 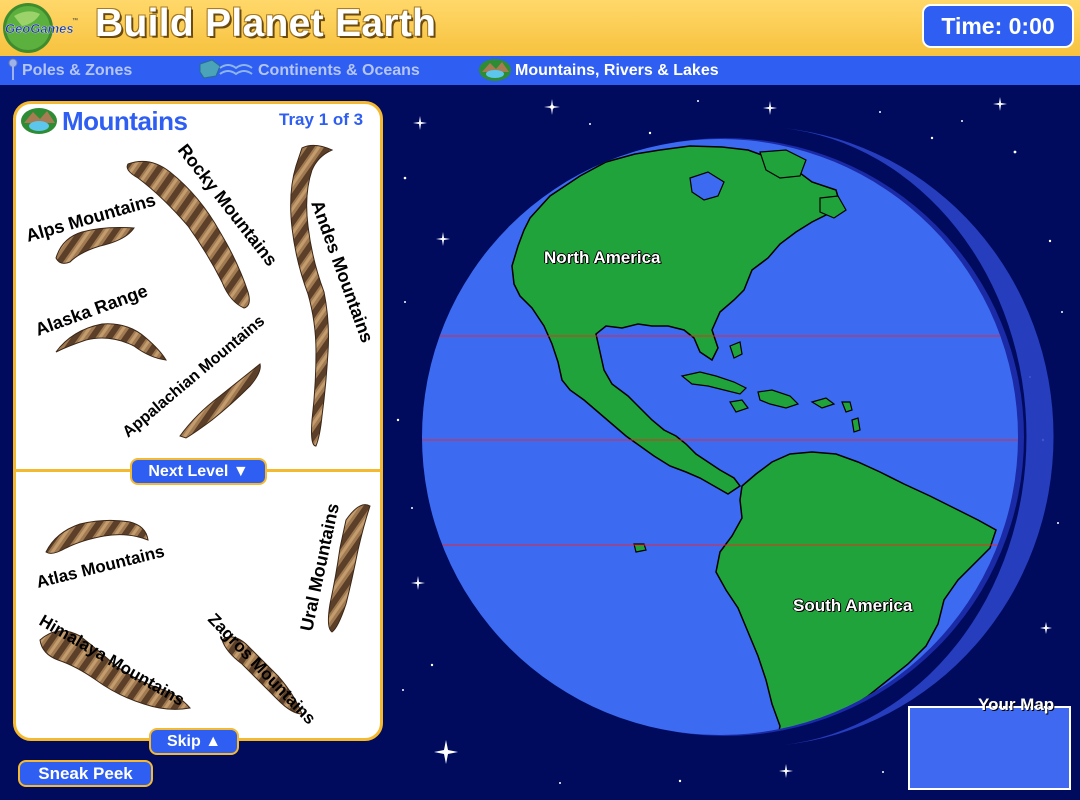 What do you see at coordinates (334, 295) in the screenshot?
I see `andes-mountains-piece: Andes Mountains` at bounding box center [334, 295].